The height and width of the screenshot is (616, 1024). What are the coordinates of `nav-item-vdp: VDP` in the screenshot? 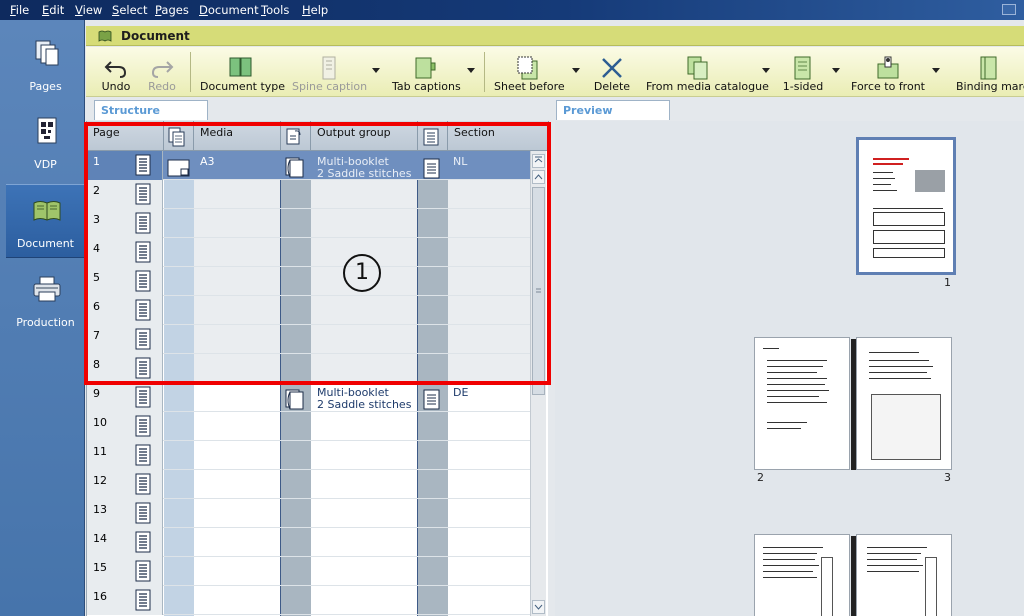 It's located at (45, 143).